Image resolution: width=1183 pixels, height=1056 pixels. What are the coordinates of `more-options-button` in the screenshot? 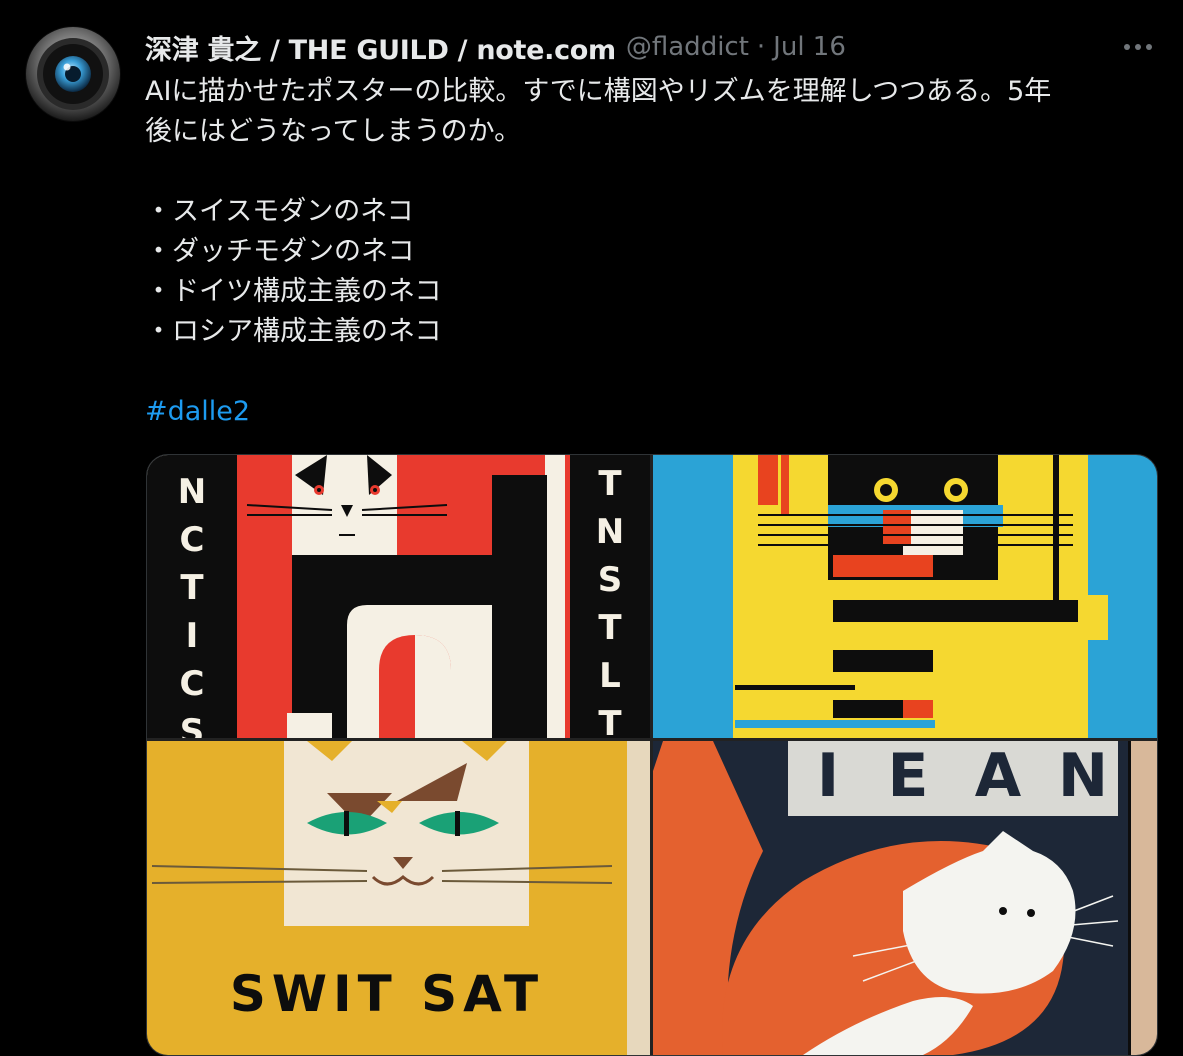 It's located at (1138, 47).